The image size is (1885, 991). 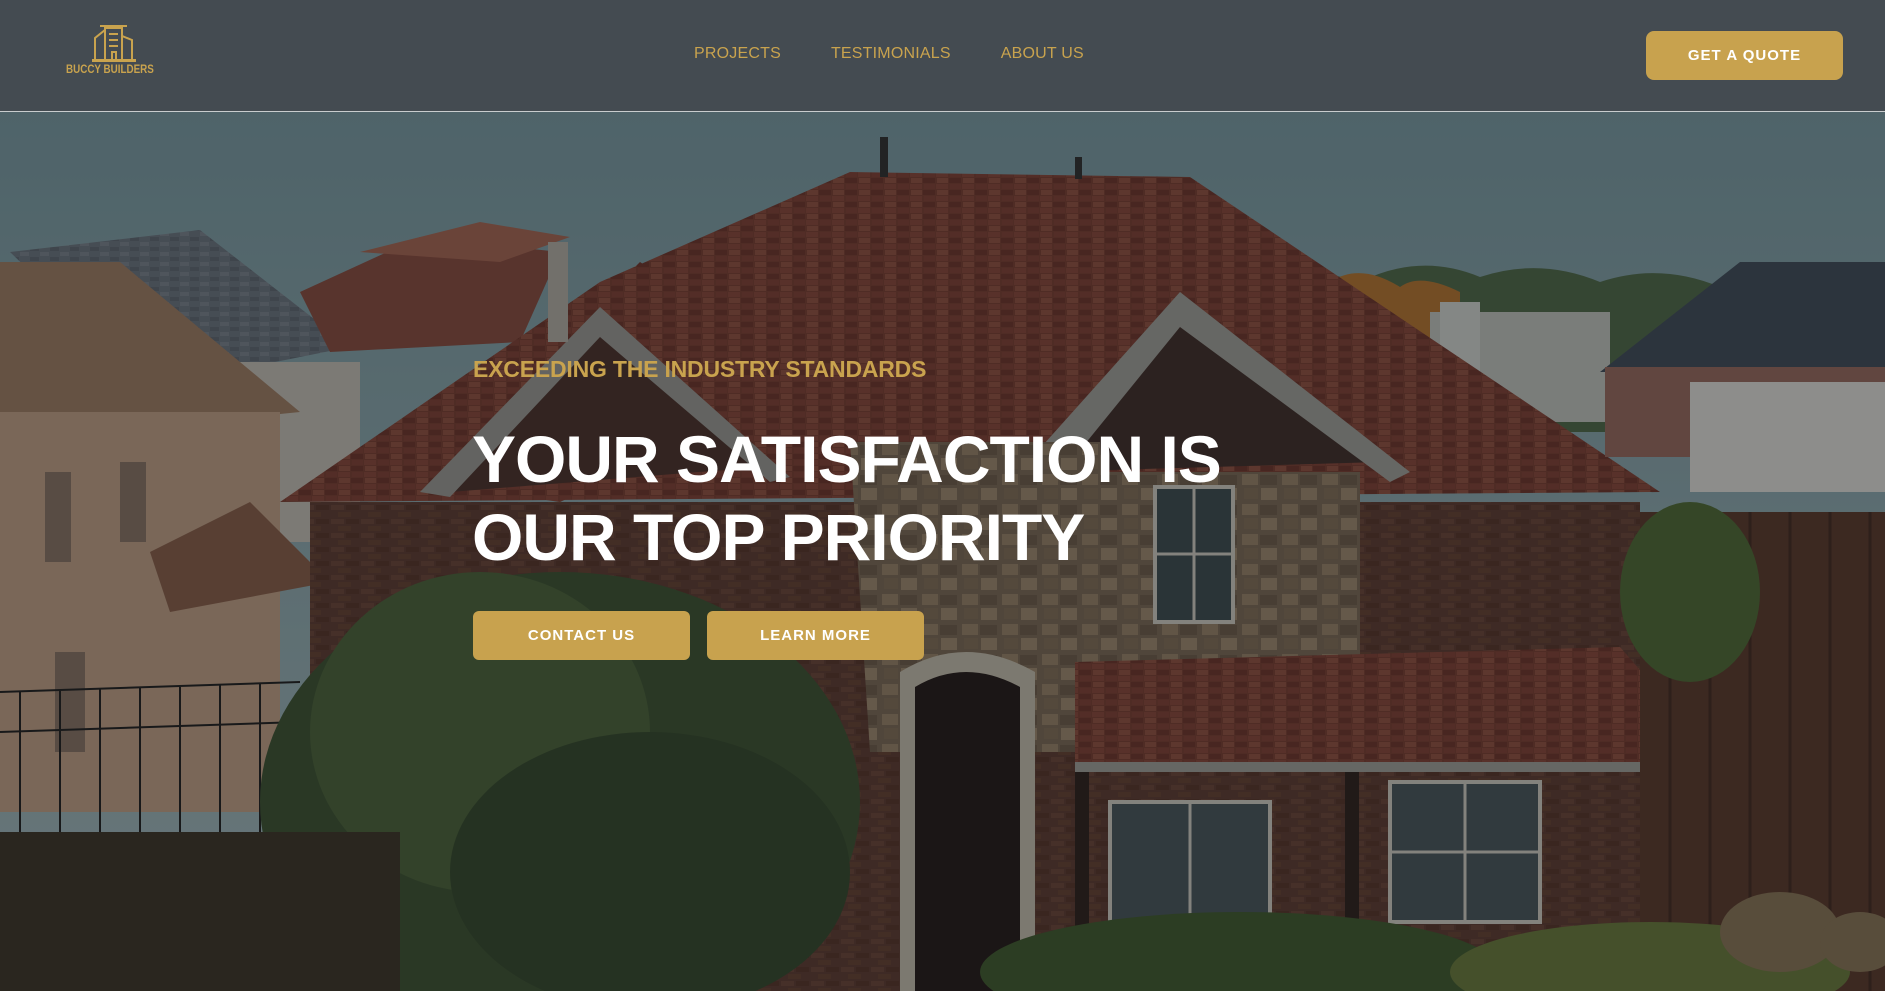 What do you see at coordinates (700, 369) in the screenshot?
I see `hero-eyebrow: EXCEEDING THE INDUSTRY STANDARDS` at bounding box center [700, 369].